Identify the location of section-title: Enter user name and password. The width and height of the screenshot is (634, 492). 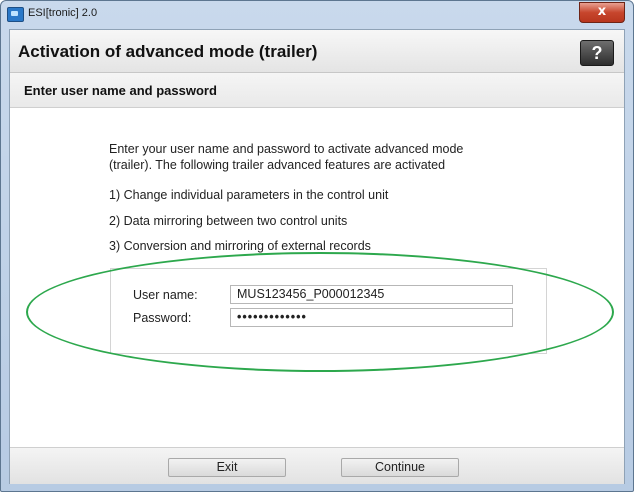
(120, 90).